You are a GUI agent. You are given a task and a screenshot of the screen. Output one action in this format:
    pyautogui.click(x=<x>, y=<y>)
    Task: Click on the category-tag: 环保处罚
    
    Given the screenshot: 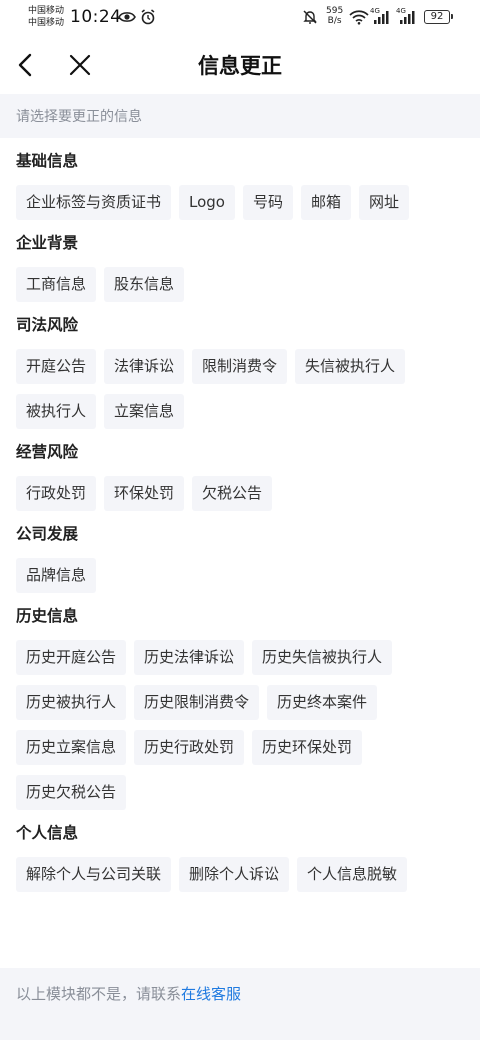 What is the action you would take?
    pyautogui.click(x=144, y=493)
    